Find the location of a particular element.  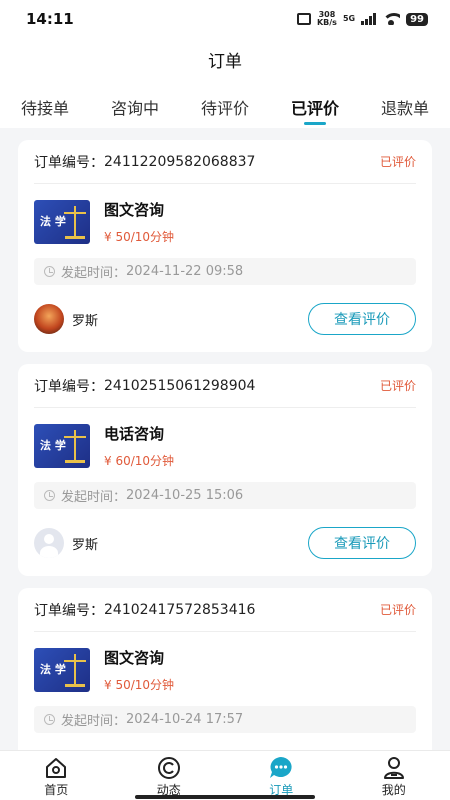

tab-label: 待接单 is located at coordinates (44, 108).